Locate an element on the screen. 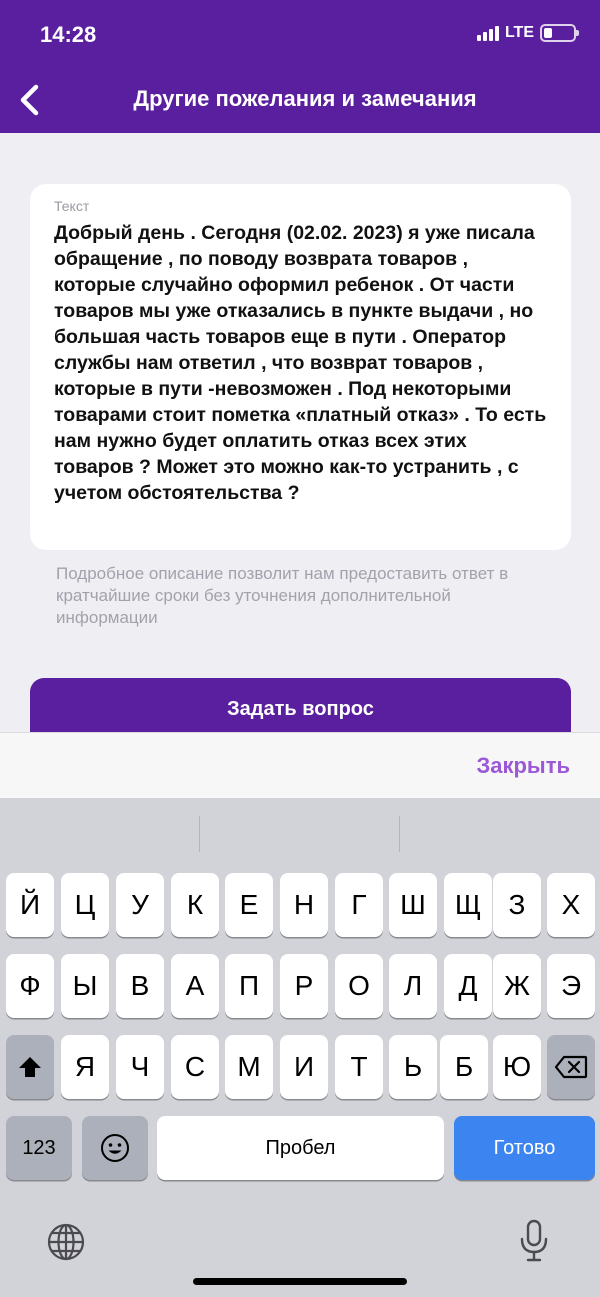 Image resolution: width=600 pixels, height=1297 pixels. microphone-icon is located at coordinates (534, 1240).